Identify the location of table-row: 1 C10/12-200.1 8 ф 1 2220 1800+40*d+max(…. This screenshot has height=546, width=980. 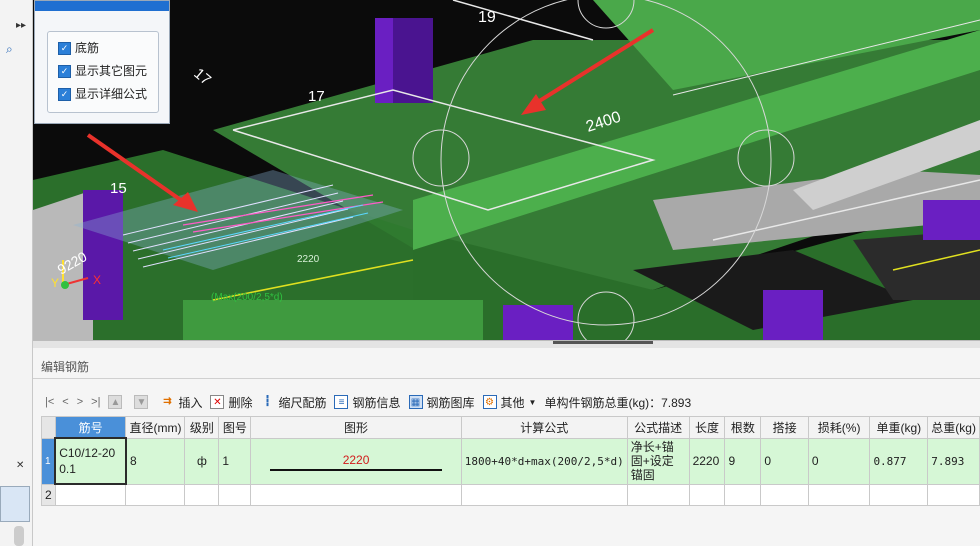
(510, 461).